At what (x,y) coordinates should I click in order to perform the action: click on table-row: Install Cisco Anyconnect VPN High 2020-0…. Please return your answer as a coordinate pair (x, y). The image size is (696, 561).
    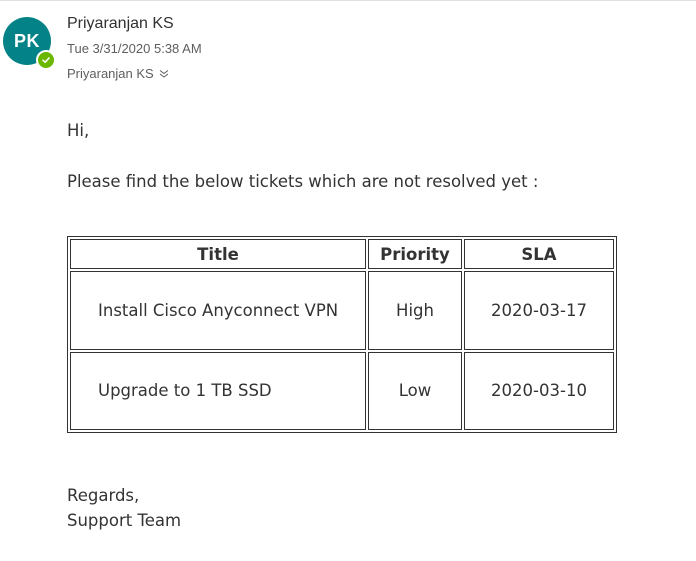
    Looking at the image, I should click on (342, 310).